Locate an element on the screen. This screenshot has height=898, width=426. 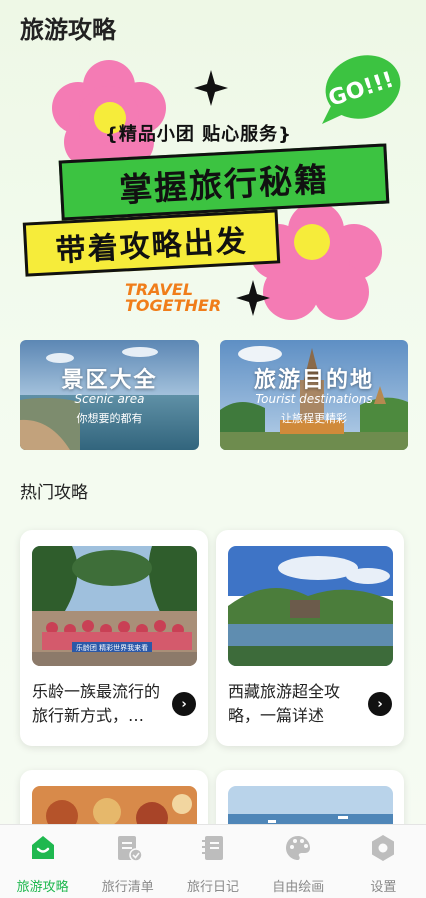
guide-image is located at coordinates (310, 606).